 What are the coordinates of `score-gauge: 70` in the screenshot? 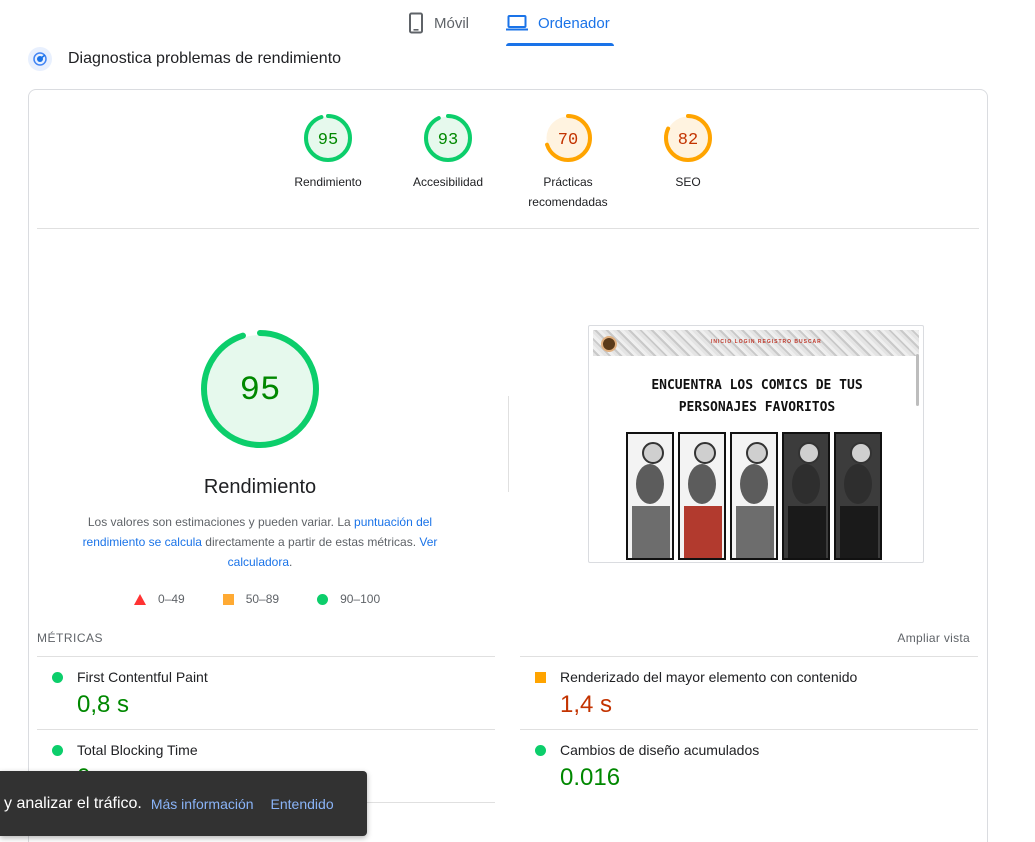 It's located at (568, 138).